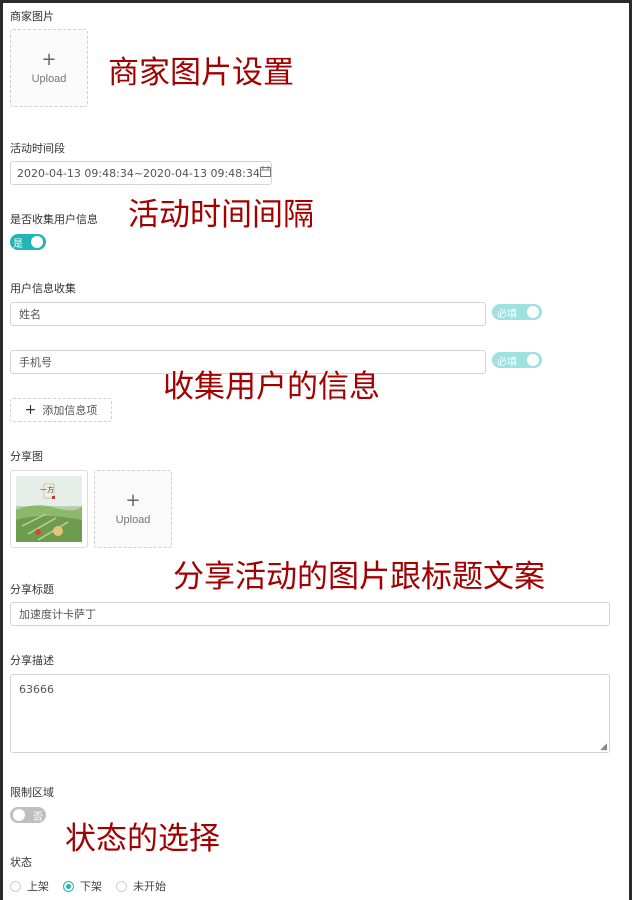  I want to click on annotation-share: 分享活动的图片跟标题文案, so click(359, 577).